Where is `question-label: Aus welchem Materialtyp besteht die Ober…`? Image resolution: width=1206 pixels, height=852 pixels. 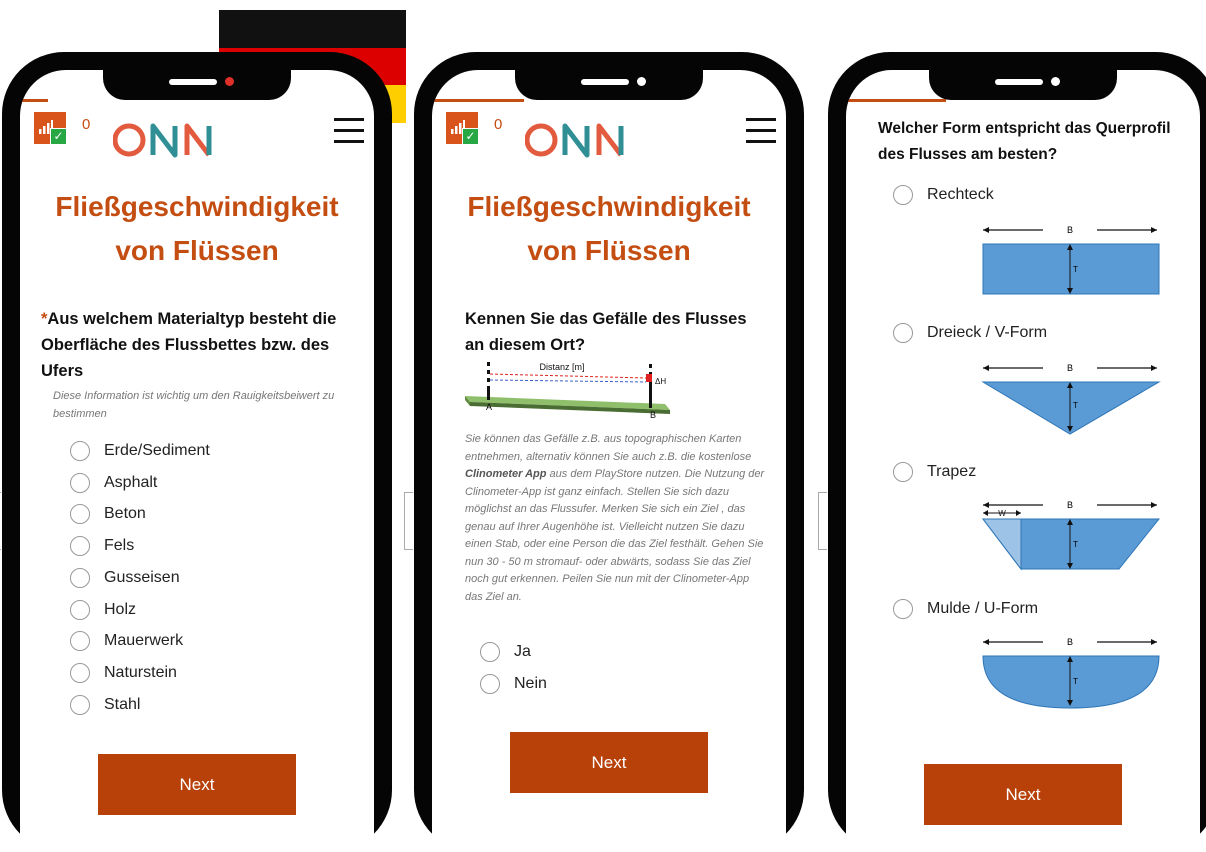 question-label: Aus welchem Materialtyp besteht die Ober… is located at coordinates (189, 345).